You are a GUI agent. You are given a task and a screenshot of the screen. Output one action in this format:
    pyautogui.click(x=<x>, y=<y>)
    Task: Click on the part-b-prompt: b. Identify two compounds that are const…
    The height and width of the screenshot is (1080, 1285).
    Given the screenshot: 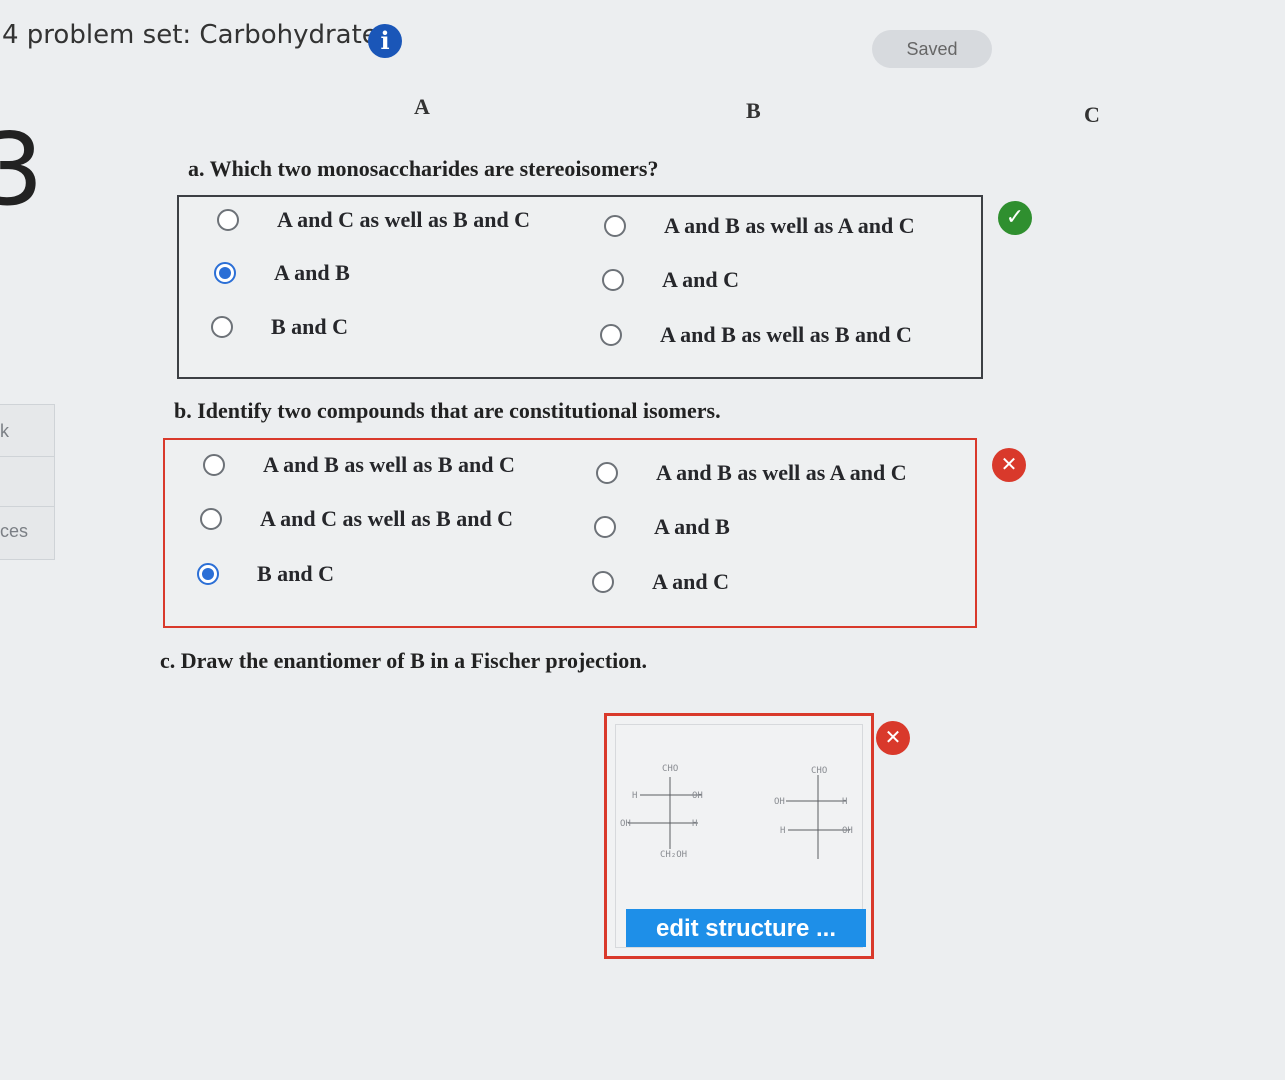 What is the action you would take?
    pyautogui.click(x=447, y=410)
    